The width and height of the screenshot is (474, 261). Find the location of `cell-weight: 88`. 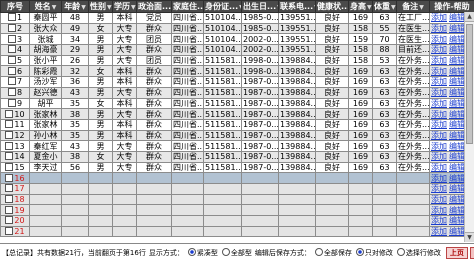

cell-weight: 88 is located at coordinates (384, 50).